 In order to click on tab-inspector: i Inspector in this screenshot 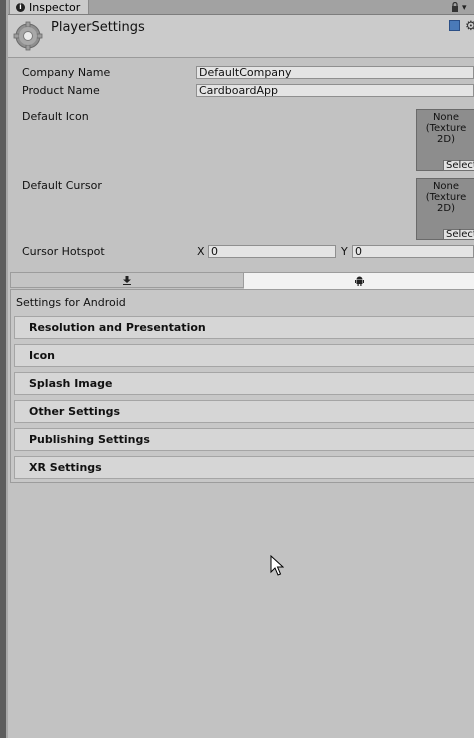, I will do `click(49, 7)`.